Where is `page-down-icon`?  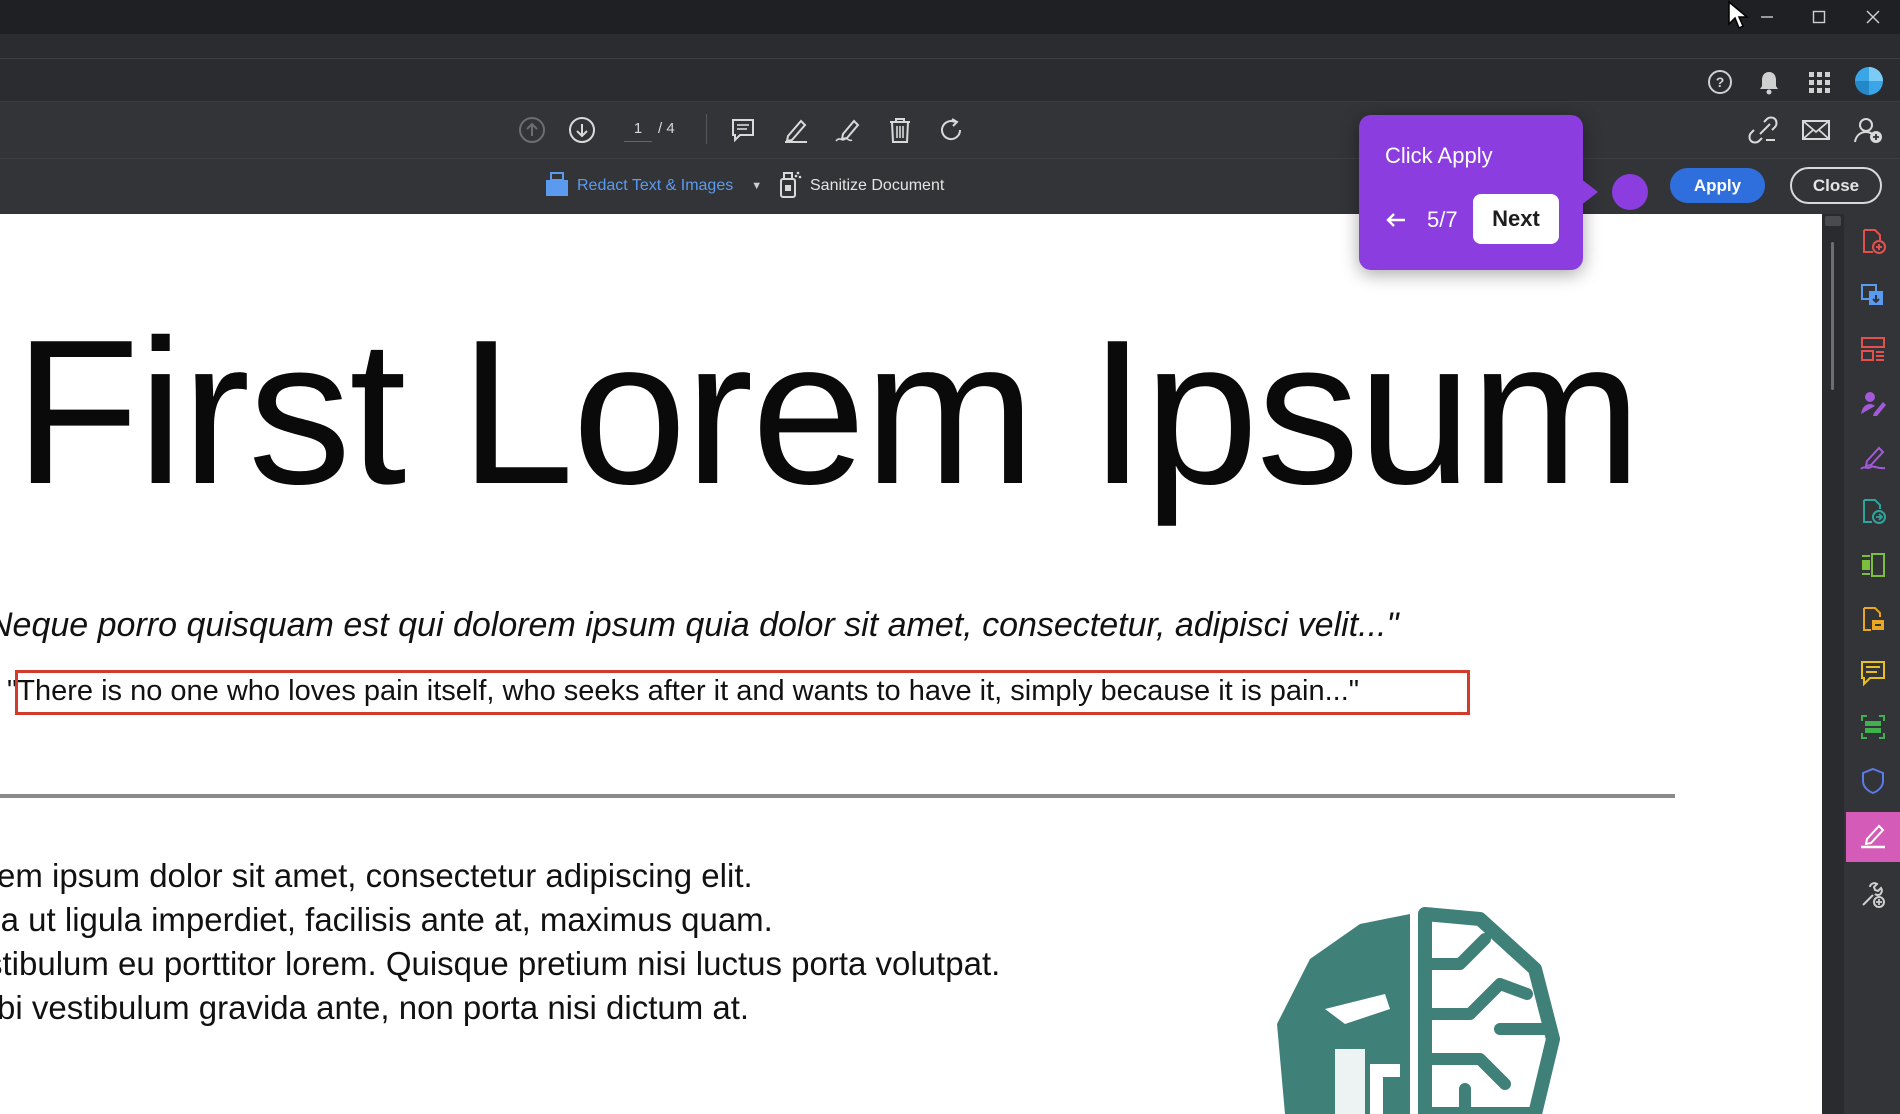 page-down-icon is located at coordinates (582, 130).